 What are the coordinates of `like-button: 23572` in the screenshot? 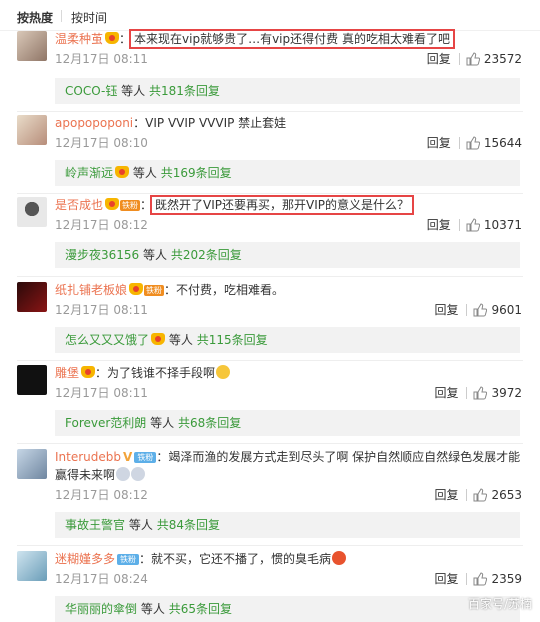 It's located at (494, 59).